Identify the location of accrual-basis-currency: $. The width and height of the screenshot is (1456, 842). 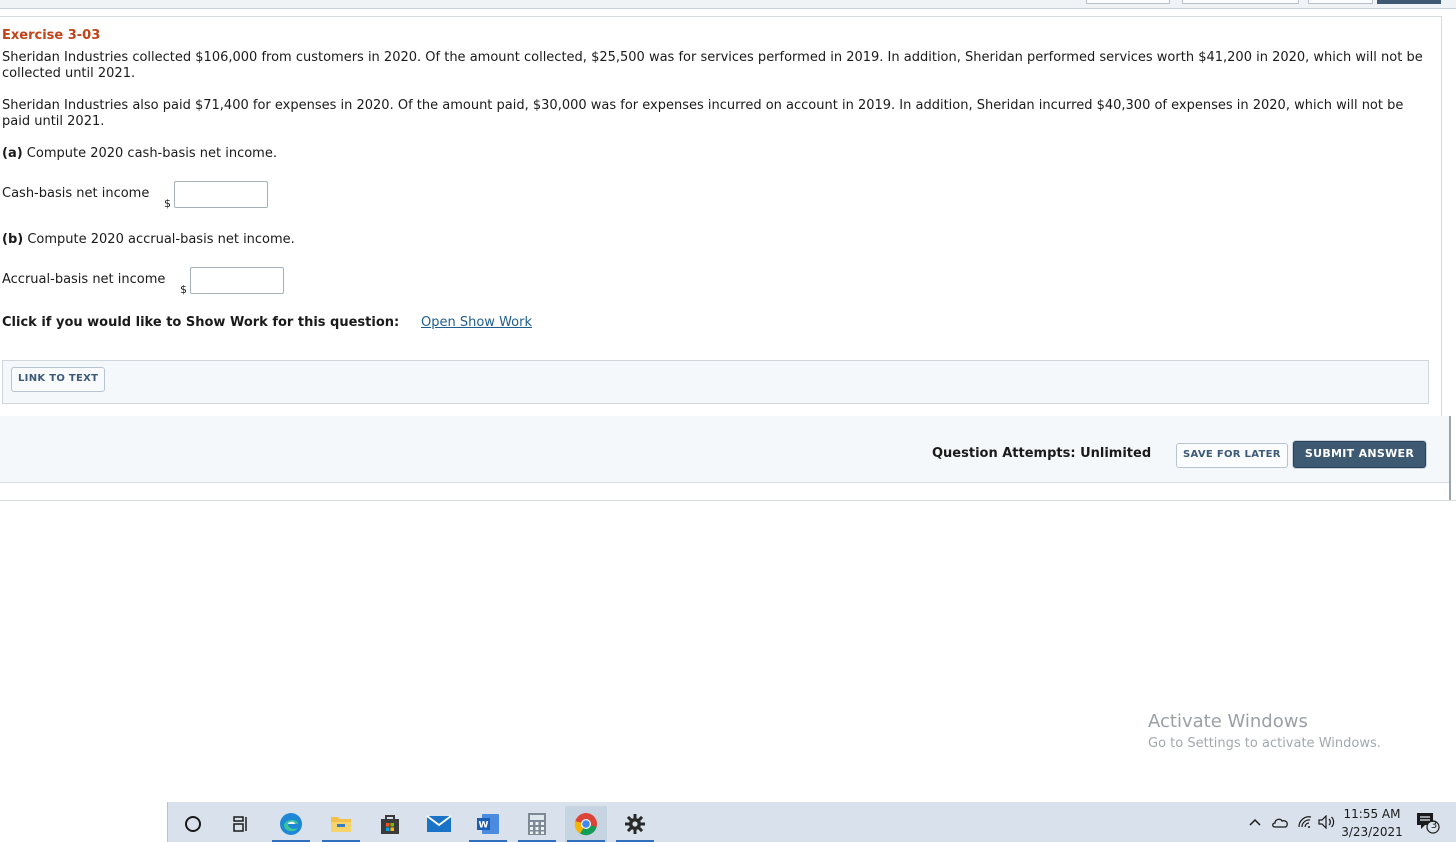
(183, 289).